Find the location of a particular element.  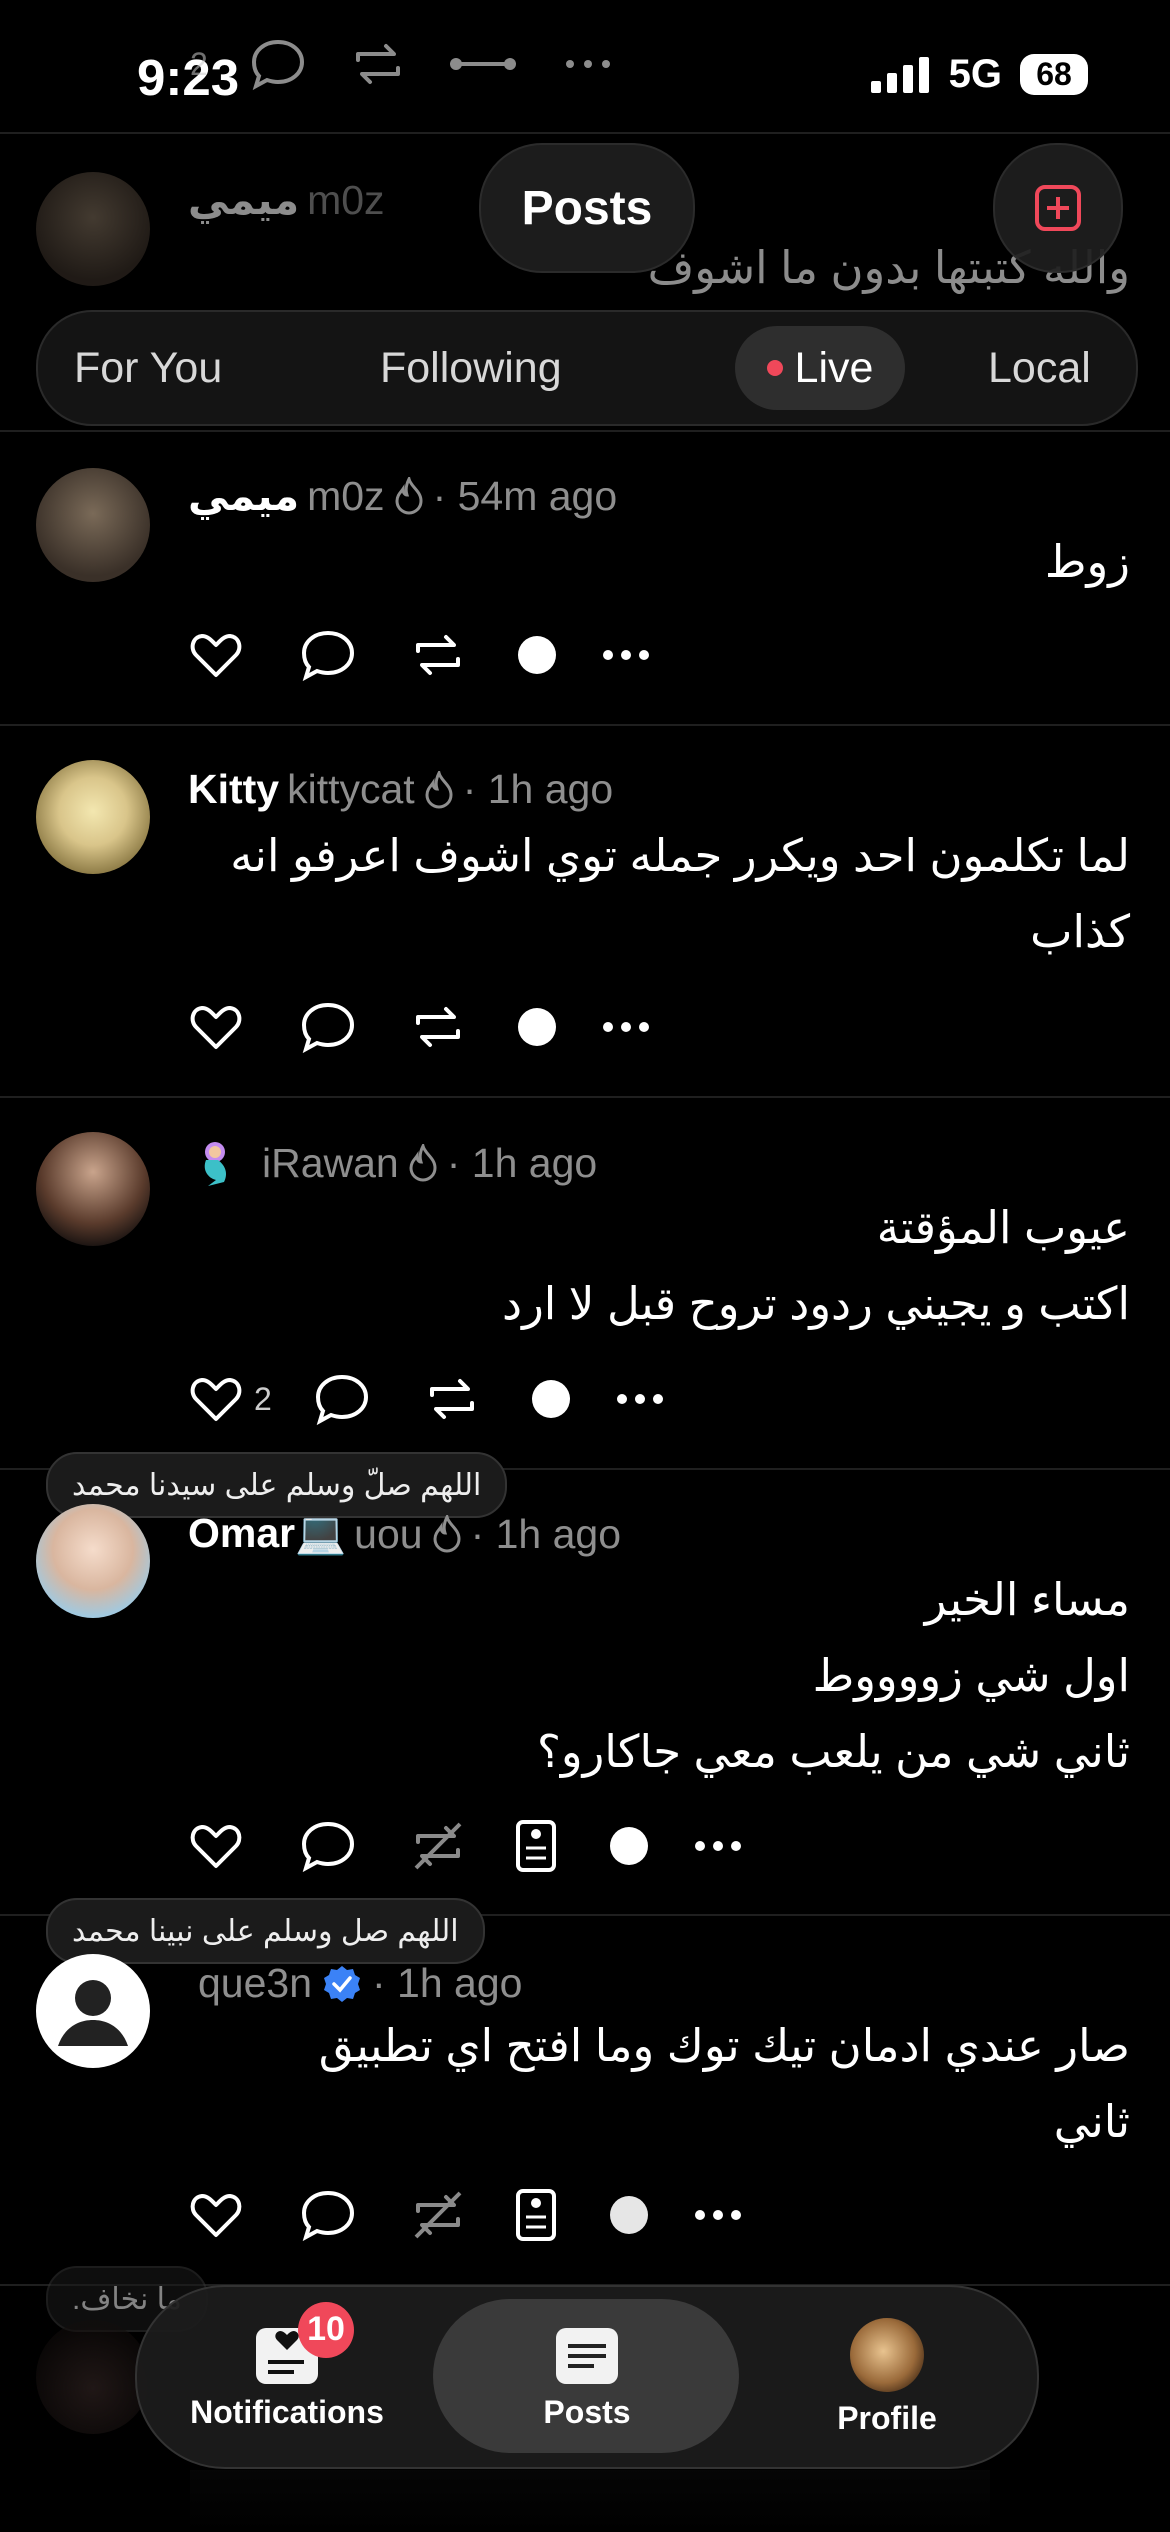

nav-posts: Posts is located at coordinates (587, 2377).